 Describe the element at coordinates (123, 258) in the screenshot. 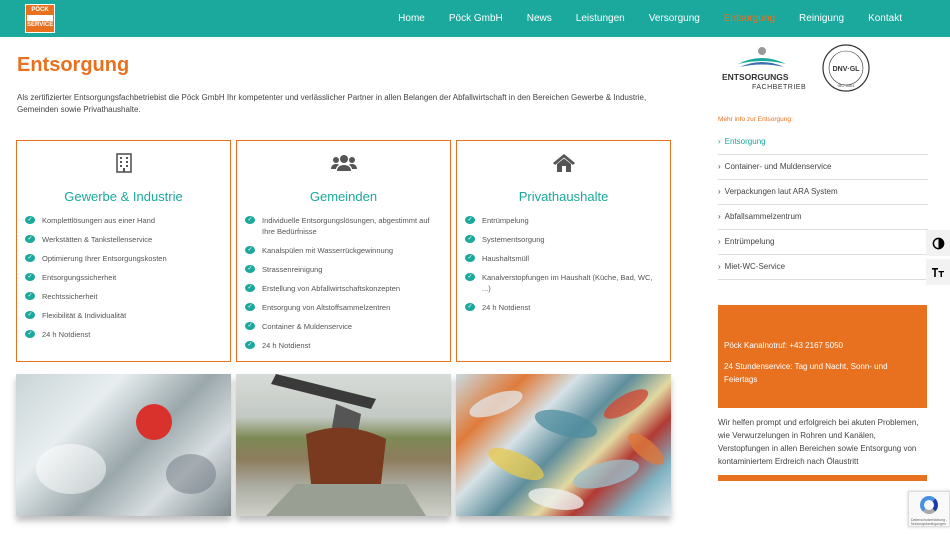

I see `list-item: ✓ Optimierung Ihrer Entsorgungskosten` at that location.